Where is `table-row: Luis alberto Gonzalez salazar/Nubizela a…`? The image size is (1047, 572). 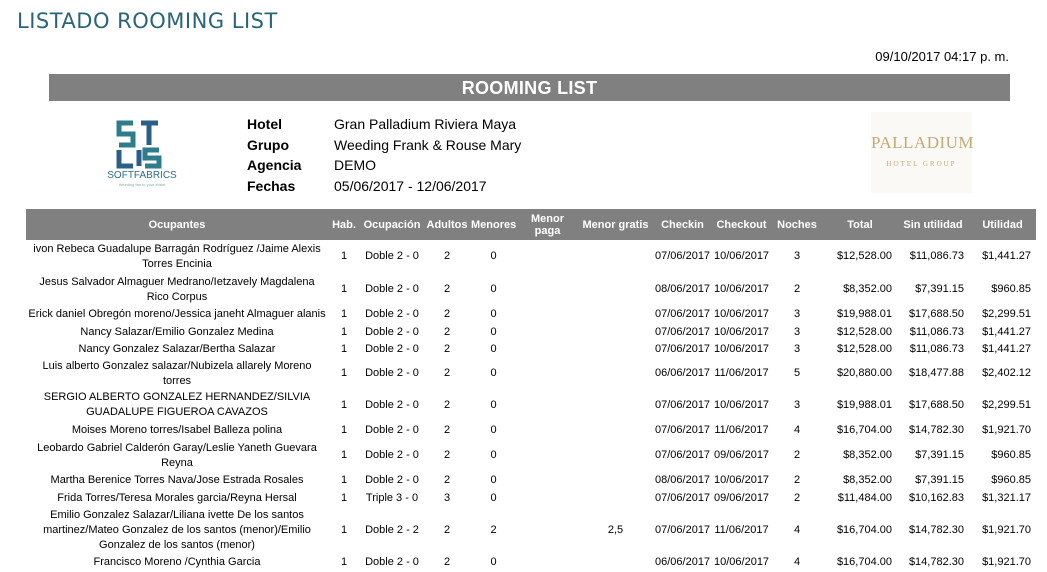
table-row: Luis alberto Gonzalez salazar/Nubizela a… is located at coordinates (531, 374).